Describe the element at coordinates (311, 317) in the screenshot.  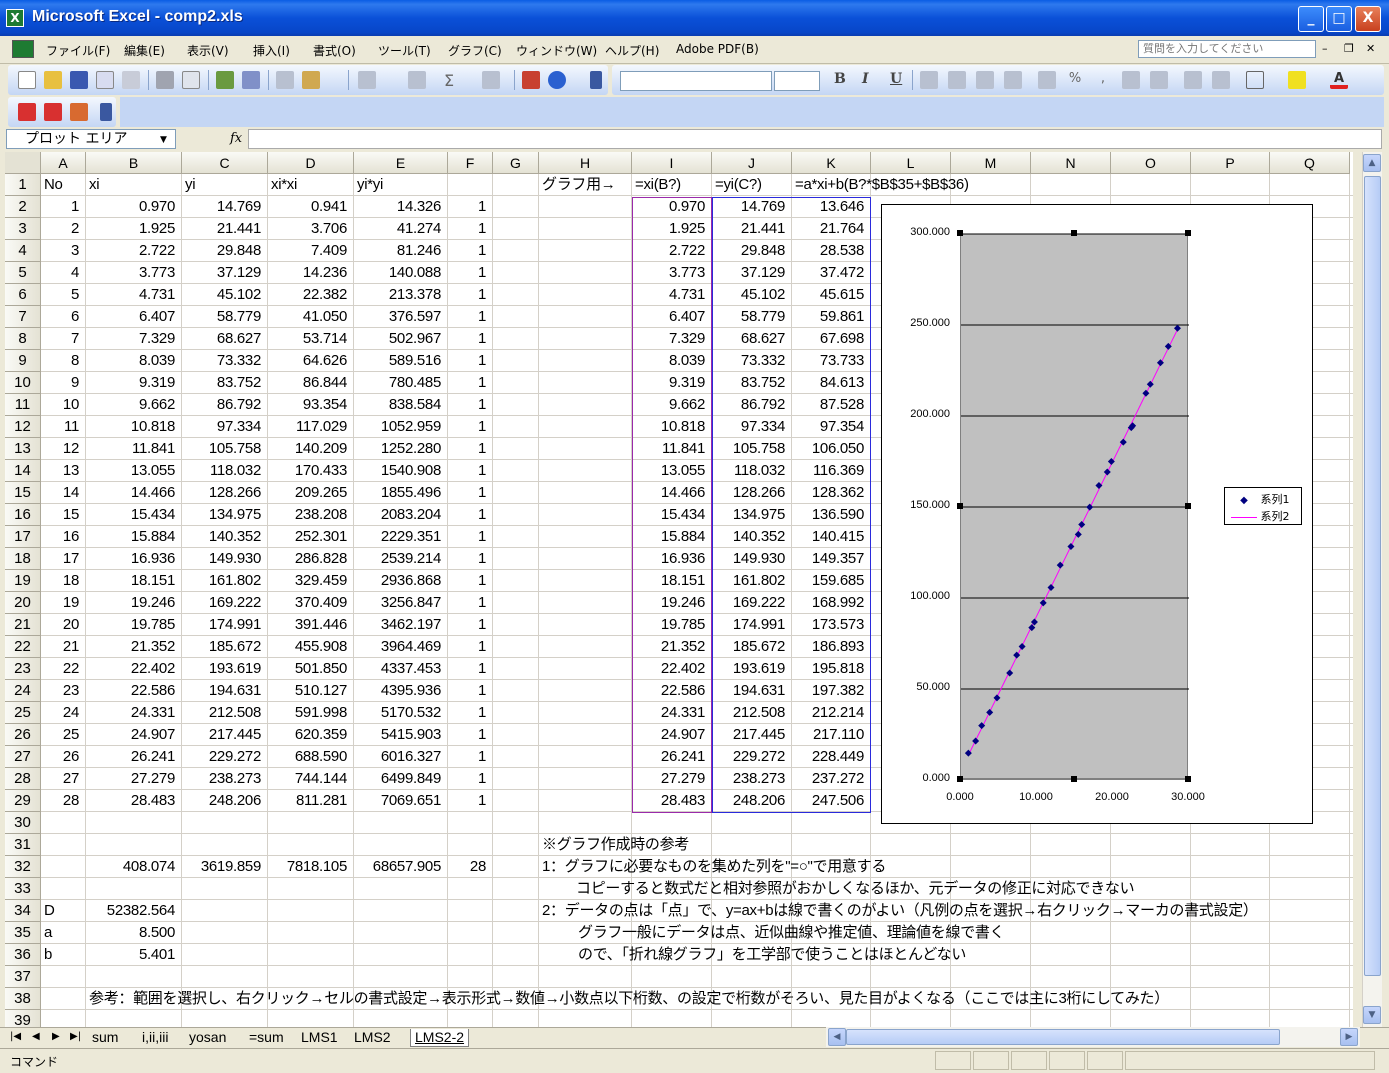
I see `data-cell: 41.050` at that location.